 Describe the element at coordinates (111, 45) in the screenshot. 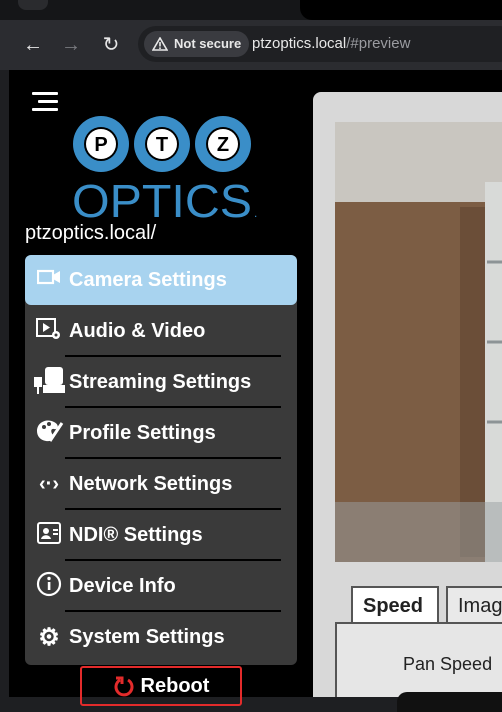

I see `reload-icon: ↻` at that location.